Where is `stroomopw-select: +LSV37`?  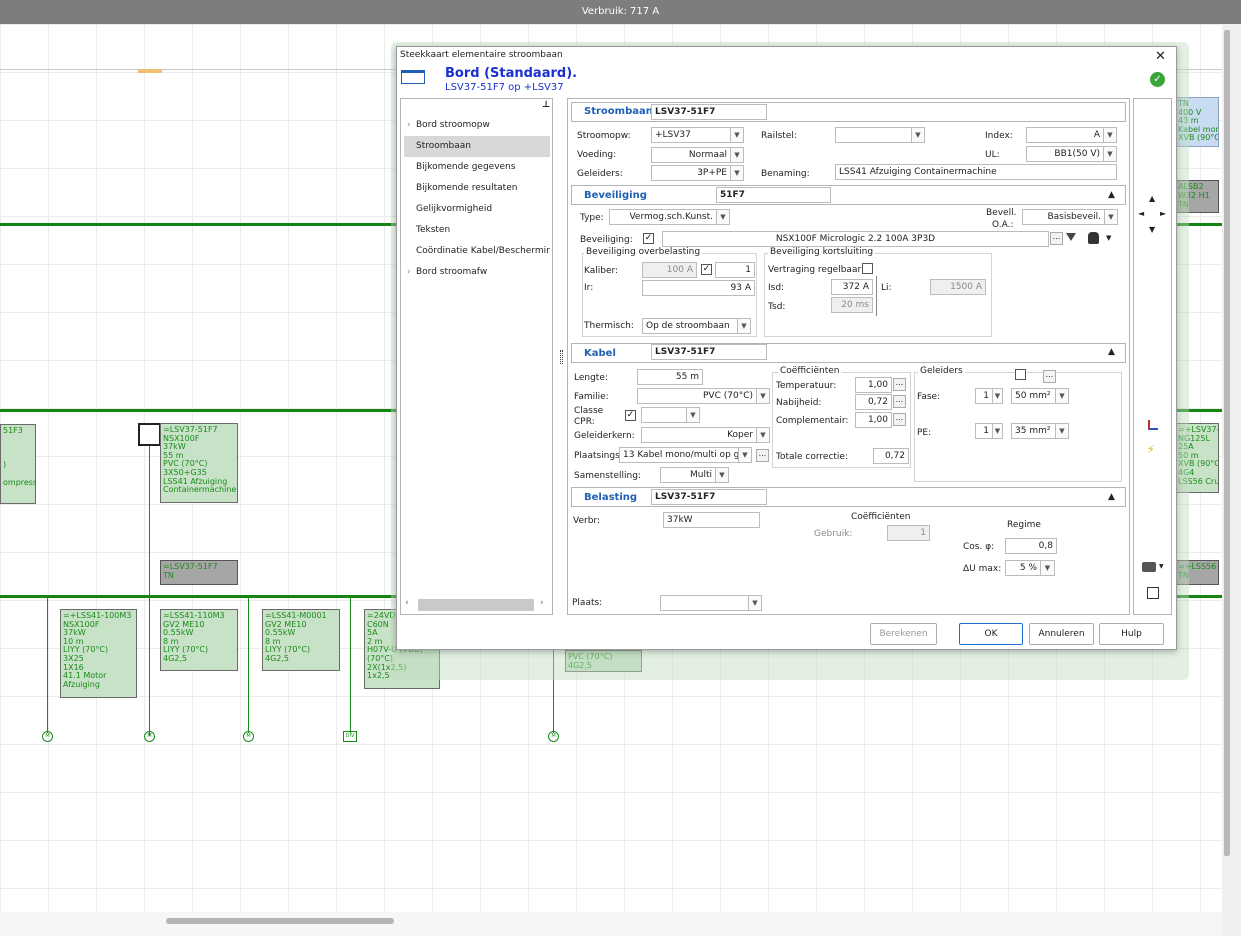
stroomopw-select: +LSV37 is located at coordinates (691, 135).